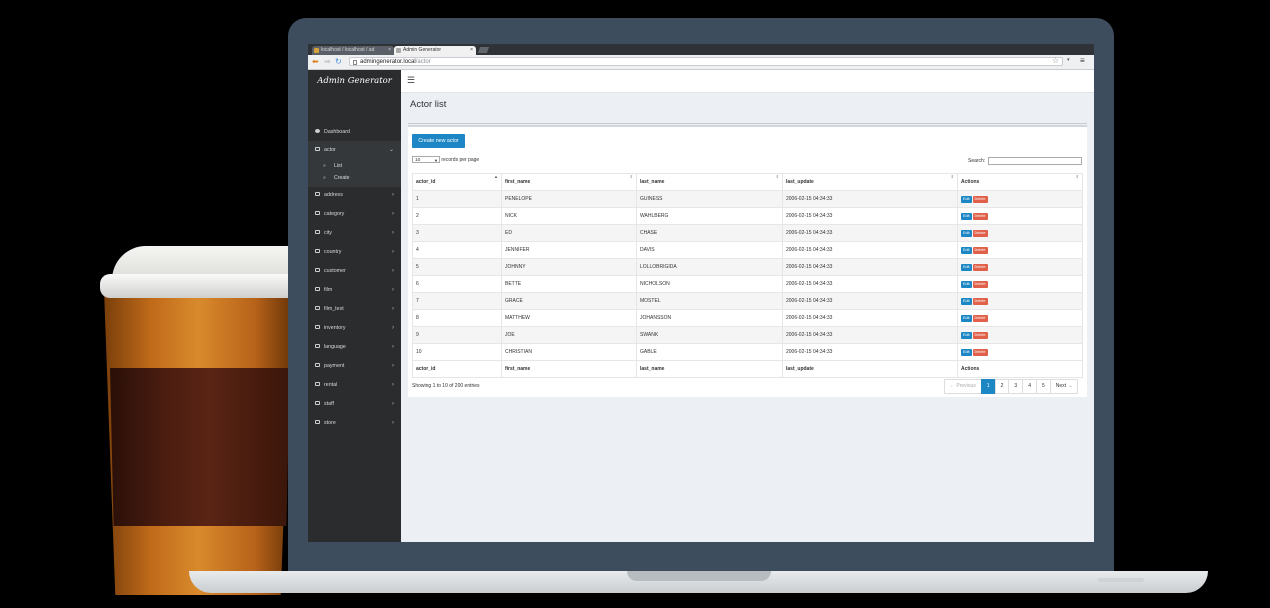  What do you see at coordinates (354, 328) in the screenshot?
I see `sidebar-item-inventory: inventory ›` at bounding box center [354, 328].